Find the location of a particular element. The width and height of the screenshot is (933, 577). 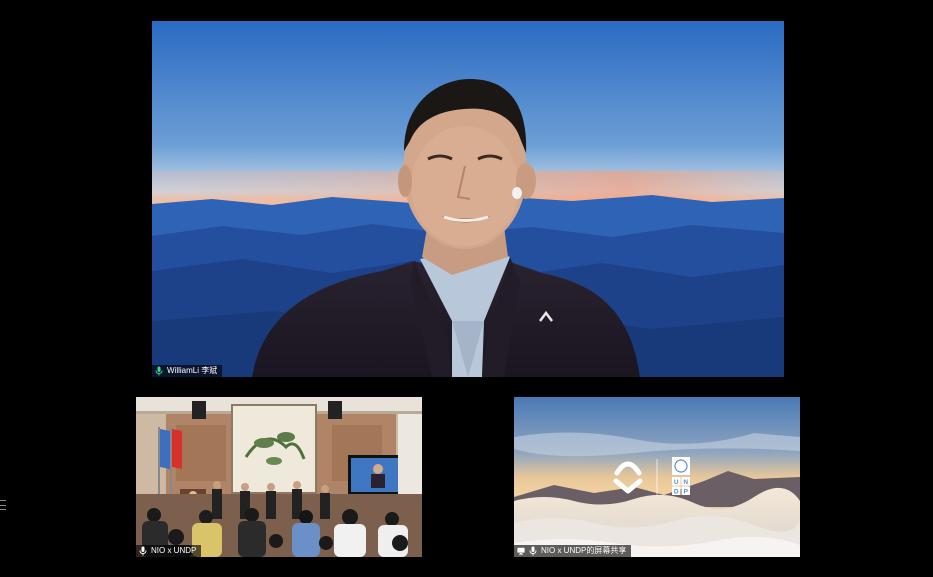

participant-name-tag: NIO x UNDP is located at coordinates (169, 551).